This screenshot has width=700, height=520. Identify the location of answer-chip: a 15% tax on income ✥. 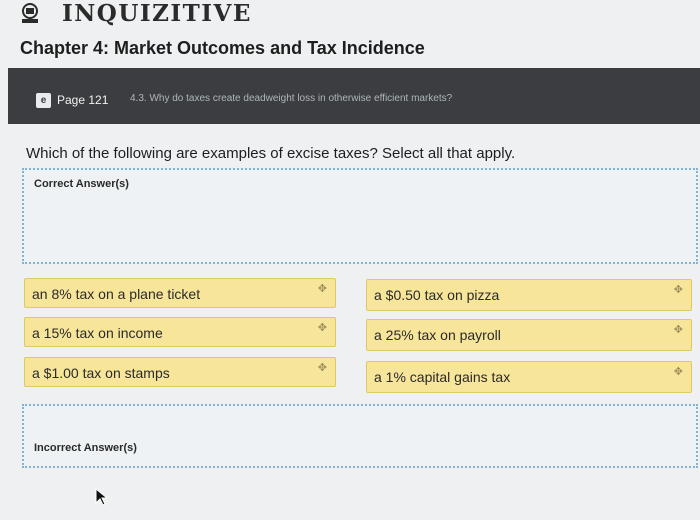
(180, 332).